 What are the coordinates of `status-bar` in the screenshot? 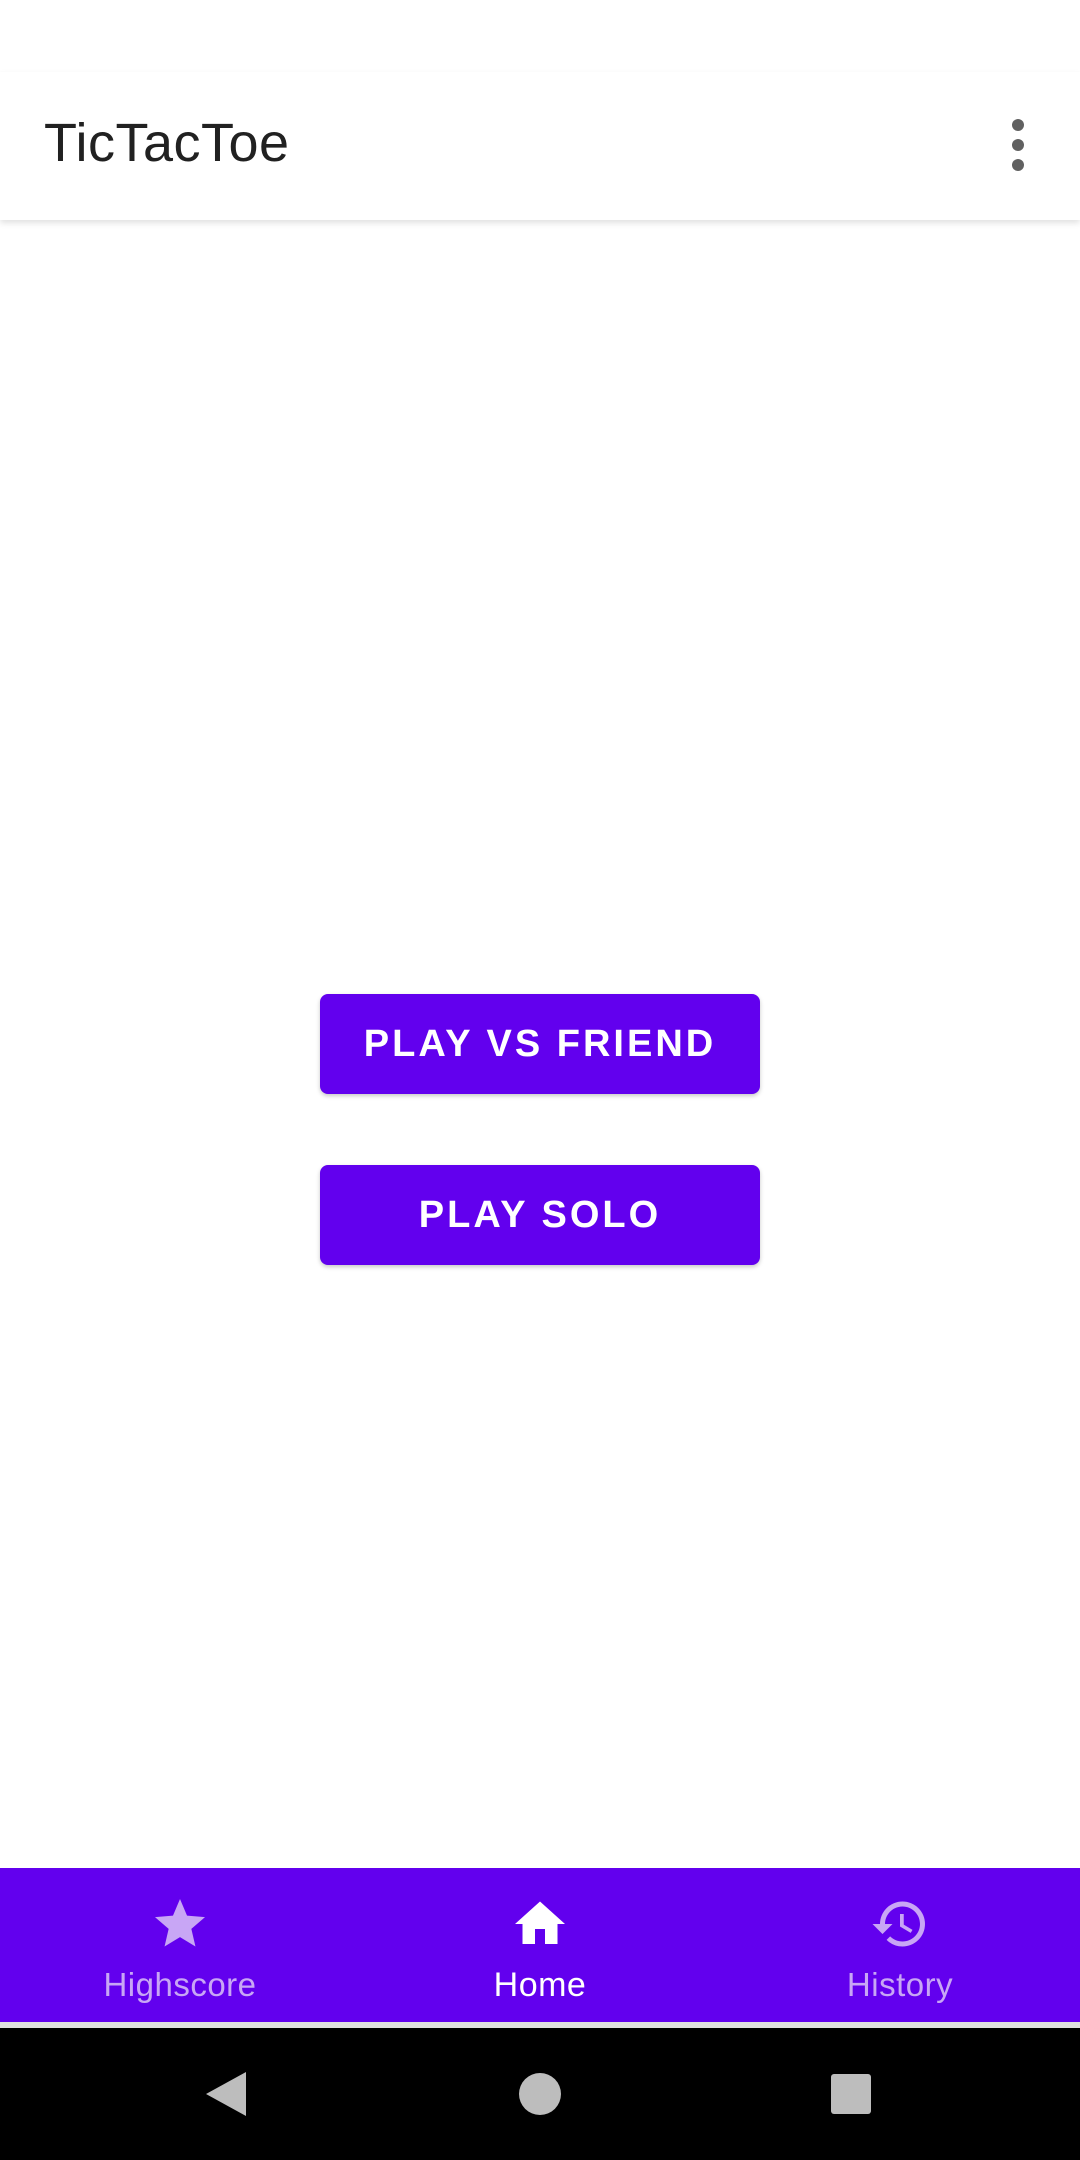 It's located at (540, 36).